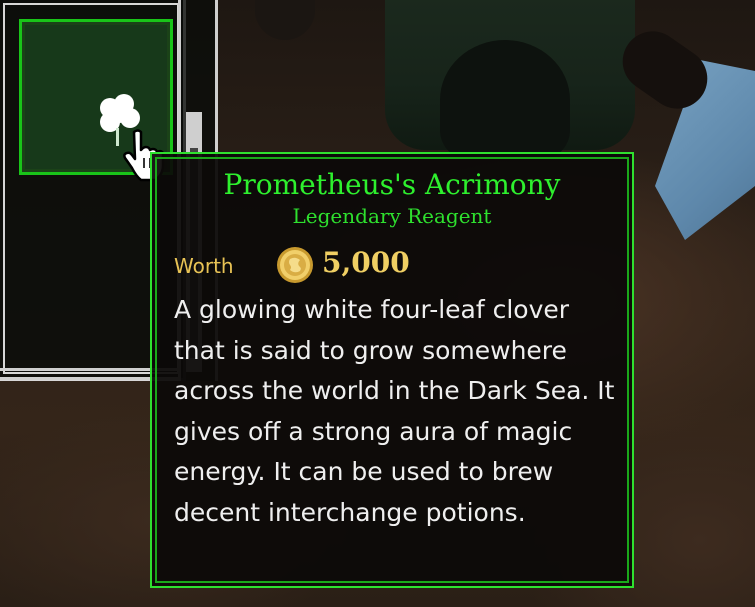  What do you see at coordinates (505, 100) in the screenshot?
I see `character-shadow` at bounding box center [505, 100].